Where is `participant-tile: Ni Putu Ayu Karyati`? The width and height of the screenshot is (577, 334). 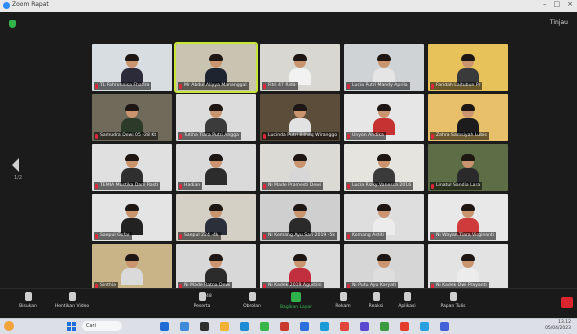
participant-tile: Ni Putu Ayu Karyati is located at coordinates (384, 267).